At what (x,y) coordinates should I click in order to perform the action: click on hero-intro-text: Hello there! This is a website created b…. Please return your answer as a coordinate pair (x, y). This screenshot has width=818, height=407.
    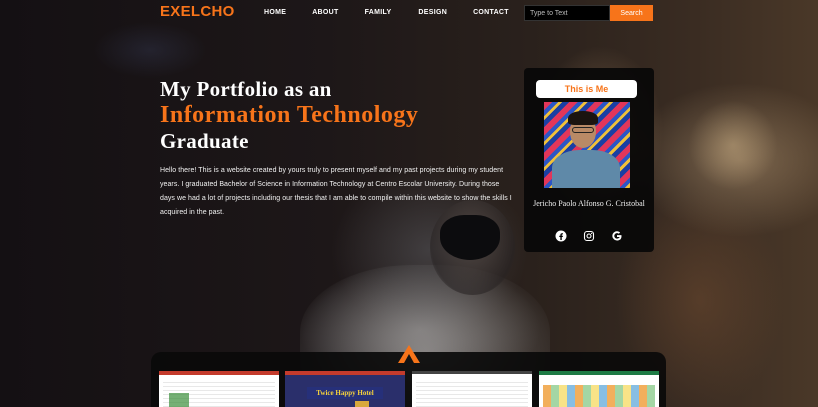
    Looking at the image, I should click on (336, 191).